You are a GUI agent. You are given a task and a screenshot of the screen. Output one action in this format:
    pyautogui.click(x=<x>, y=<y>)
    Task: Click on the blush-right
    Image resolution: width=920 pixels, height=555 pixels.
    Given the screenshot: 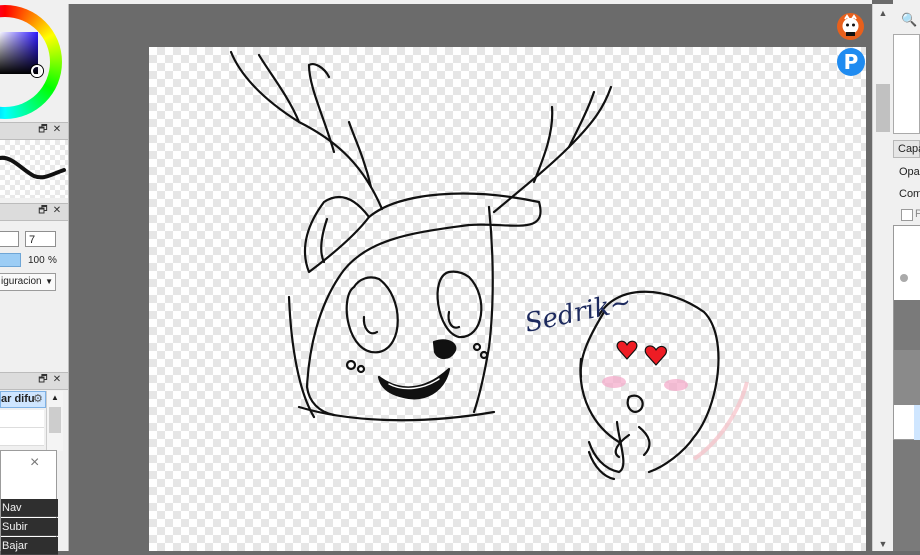 What is the action you would take?
    pyautogui.click(x=676, y=385)
    